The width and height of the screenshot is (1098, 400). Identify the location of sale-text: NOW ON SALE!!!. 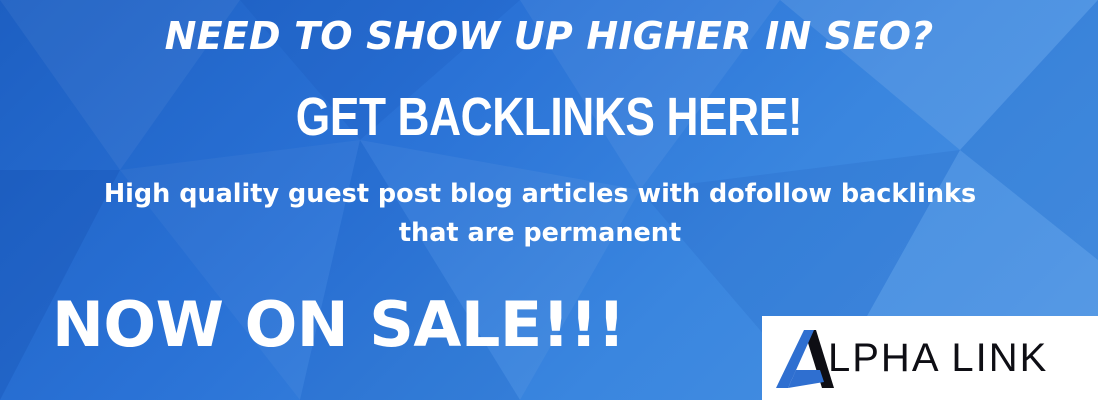
(339, 324).